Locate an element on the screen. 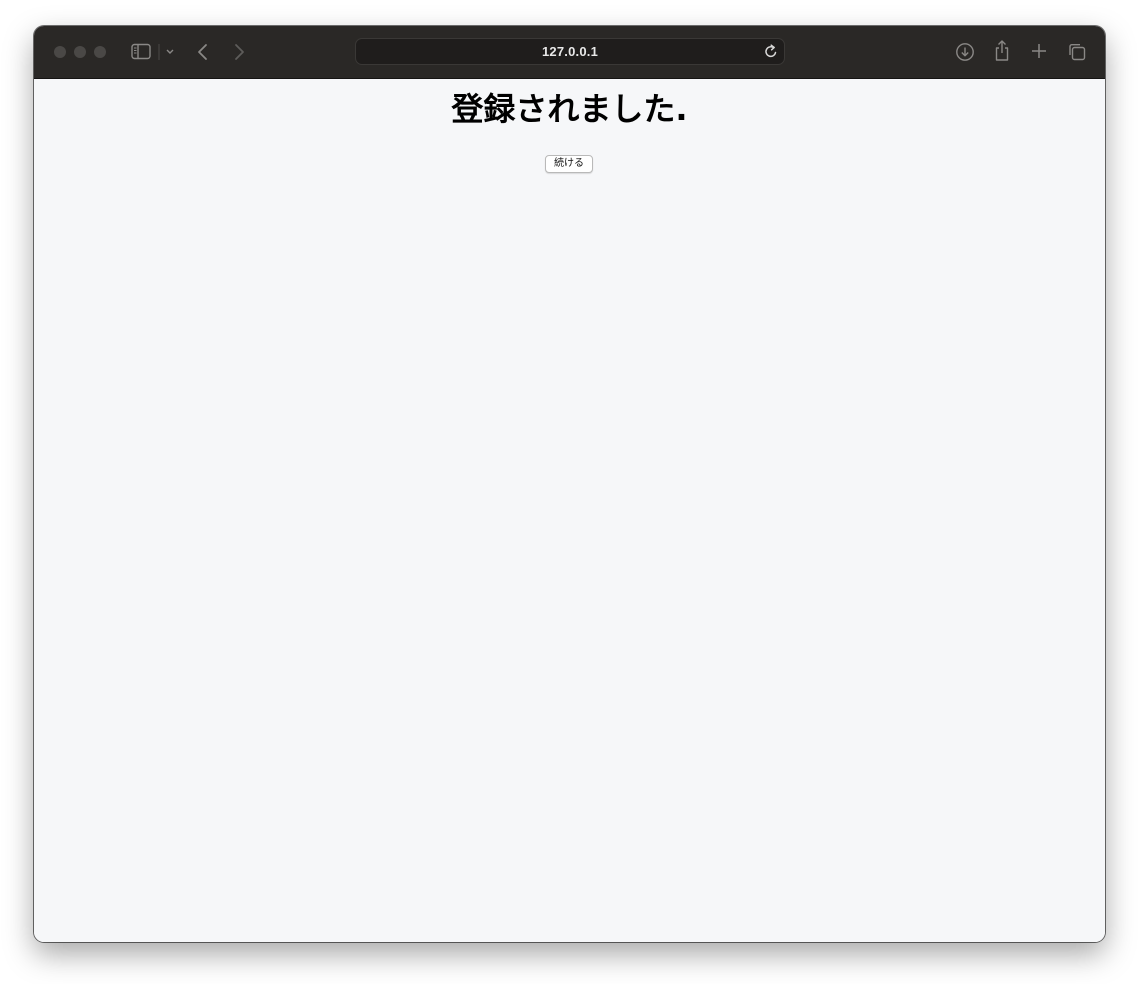  address-bar: 127.0.0.1 is located at coordinates (570, 51).